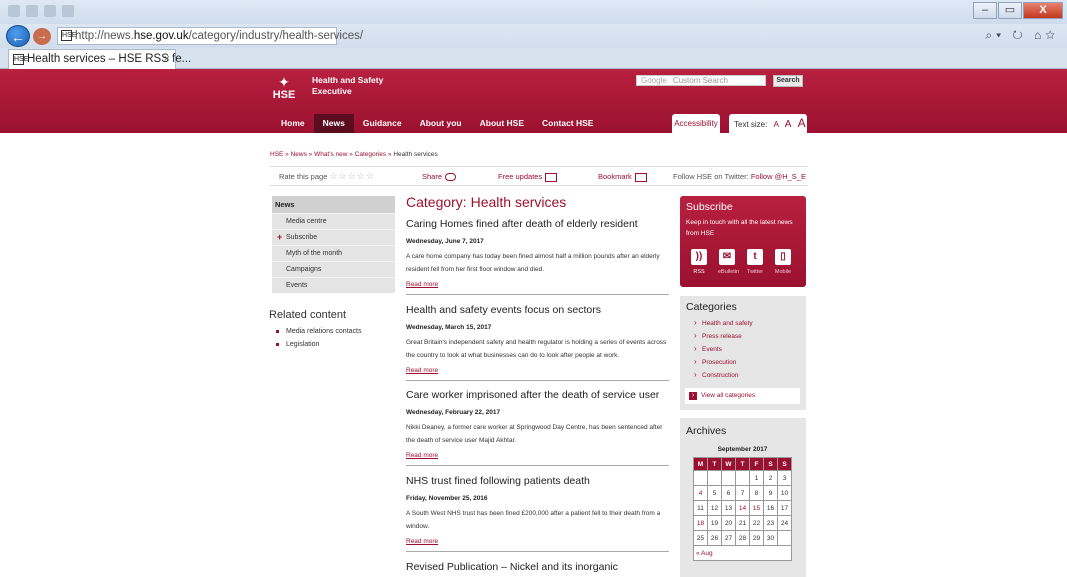 The width and height of the screenshot is (1067, 577). Describe the element at coordinates (768, 123) in the screenshot. I see `text-size-control: Text size: A A A` at that location.